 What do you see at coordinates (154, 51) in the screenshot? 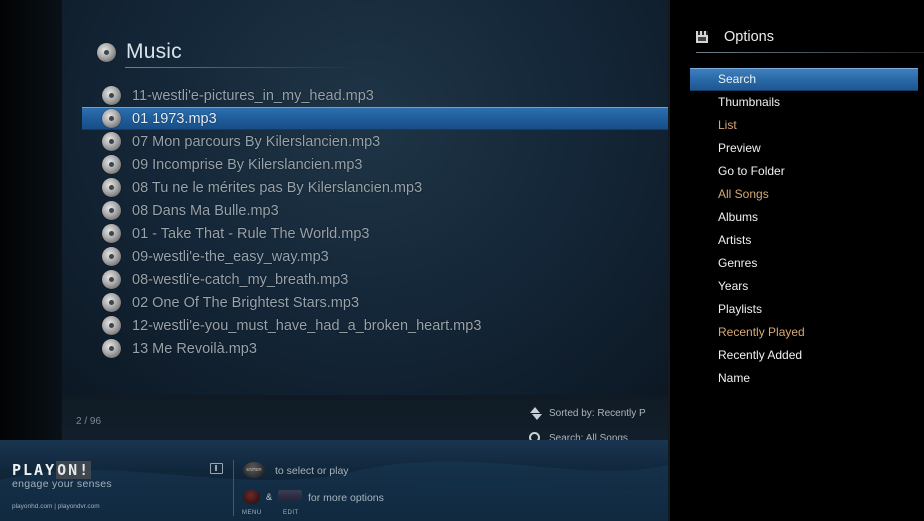
I see `page-title: Music` at bounding box center [154, 51].